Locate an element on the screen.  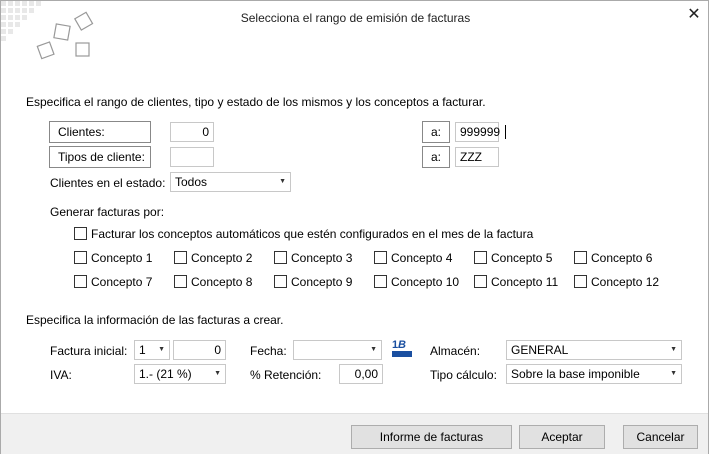
estado-value: Todos is located at coordinates (191, 182).